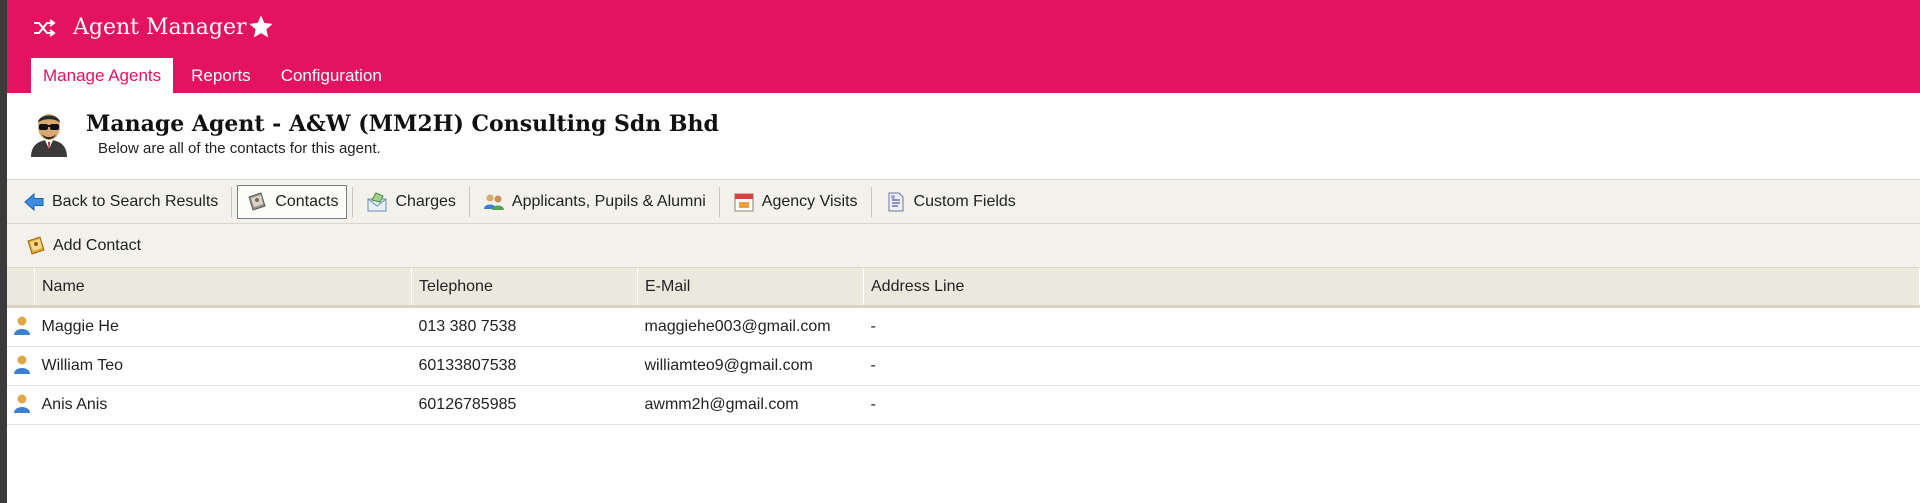 The height and width of the screenshot is (503, 1920). What do you see at coordinates (34, 202) in the screenshot?
I see `back-arrow-icon` at bounding box center [34, 202].